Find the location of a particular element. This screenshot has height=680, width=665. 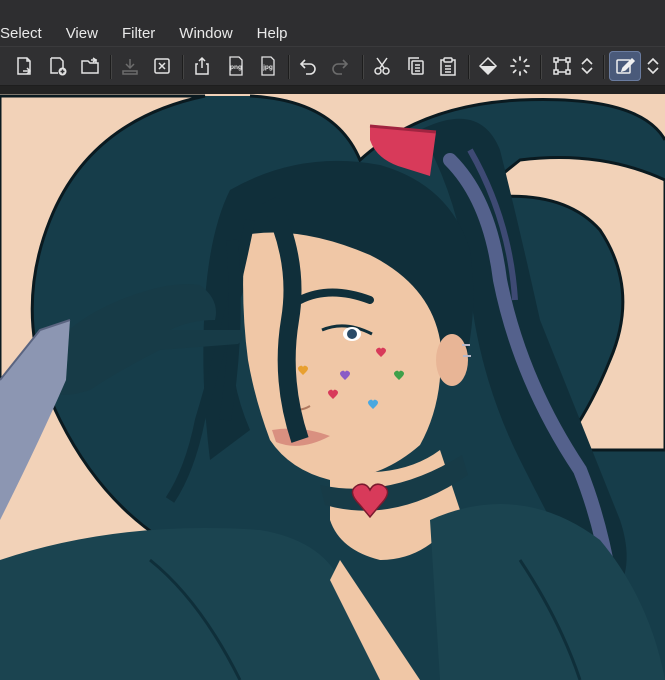

canvas-top-gap is located at coordinates (332, 90).